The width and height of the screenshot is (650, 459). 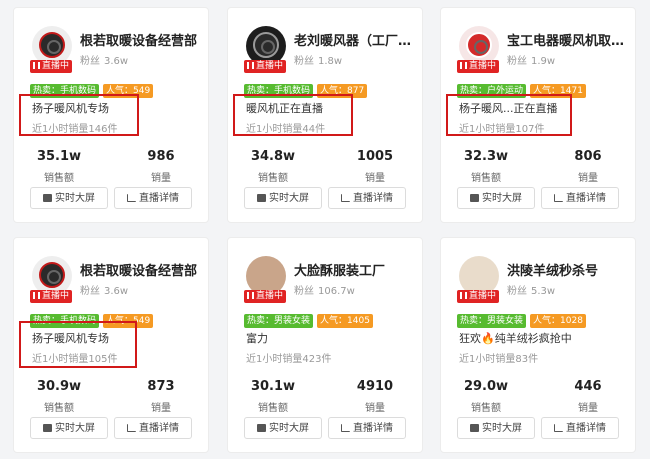 I want to click on popularity-tag: 人气：1405, so click(x=345, y=321).